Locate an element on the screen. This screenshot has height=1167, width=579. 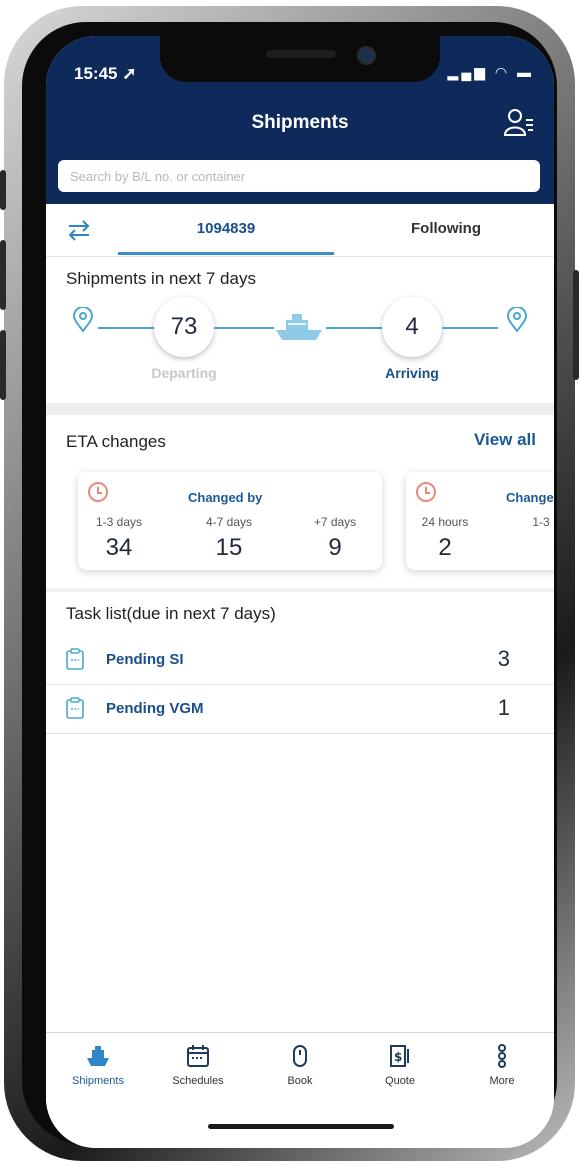
arriving-label: Arriving is located at coordinates (412, 373).